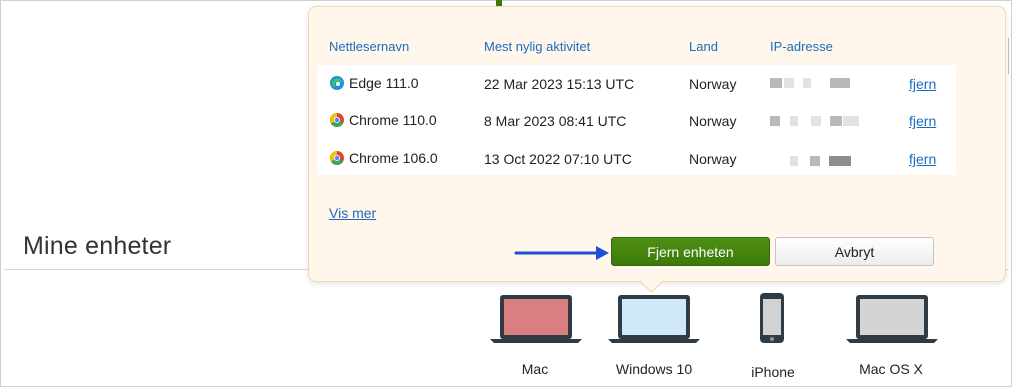 This screenshot has height=387, width=1012. Describe the element at coordinates (1008, 56) in the screenshot. I see `scrollbar-edge` at that location.